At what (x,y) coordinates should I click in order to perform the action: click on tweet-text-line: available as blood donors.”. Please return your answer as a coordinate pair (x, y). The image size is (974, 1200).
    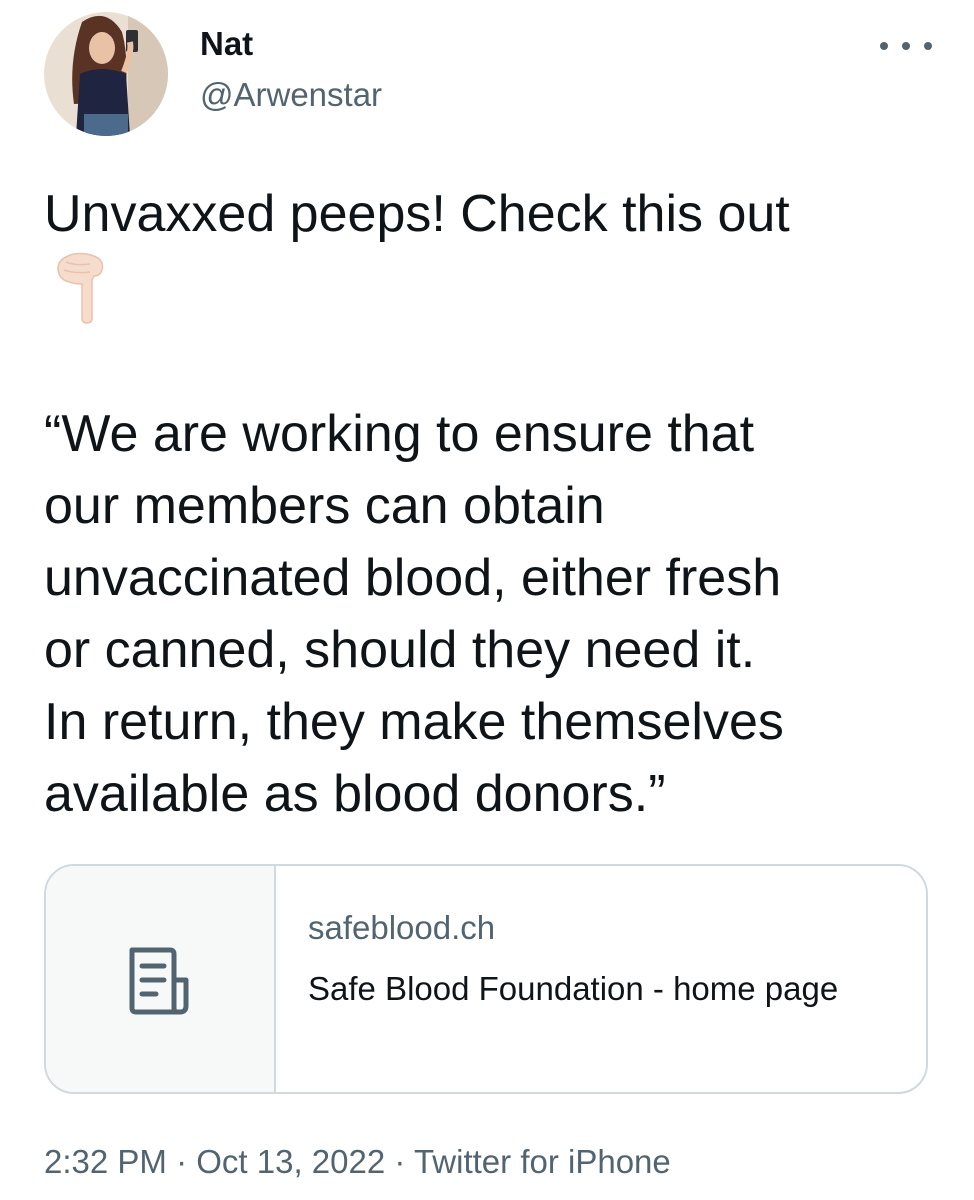
    Looking at the image, I should click on (355, 794).